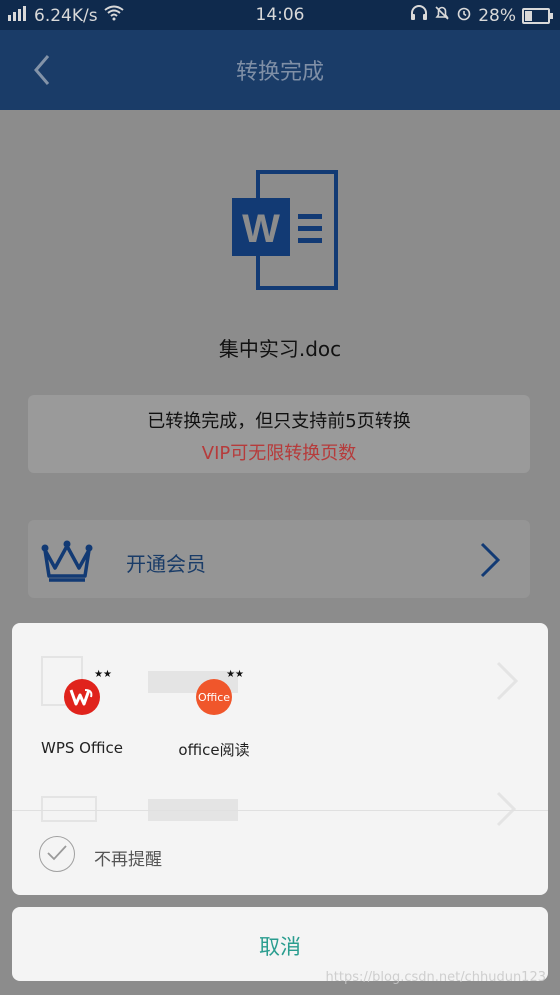 Image resolution: width=560 pixels, height=995 pixels. I want to click on app-label-office-reader: office阅读, so click(214, 750).